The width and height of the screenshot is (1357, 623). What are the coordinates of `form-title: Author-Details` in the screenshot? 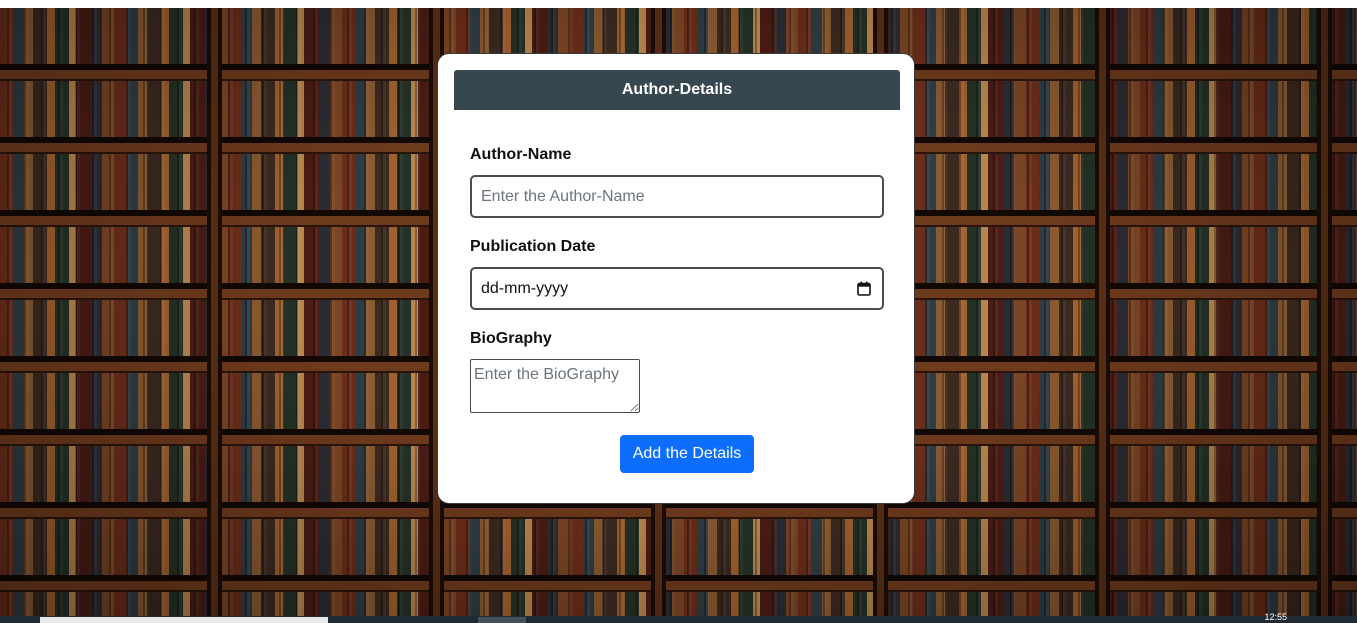 It's located at (677, 90).